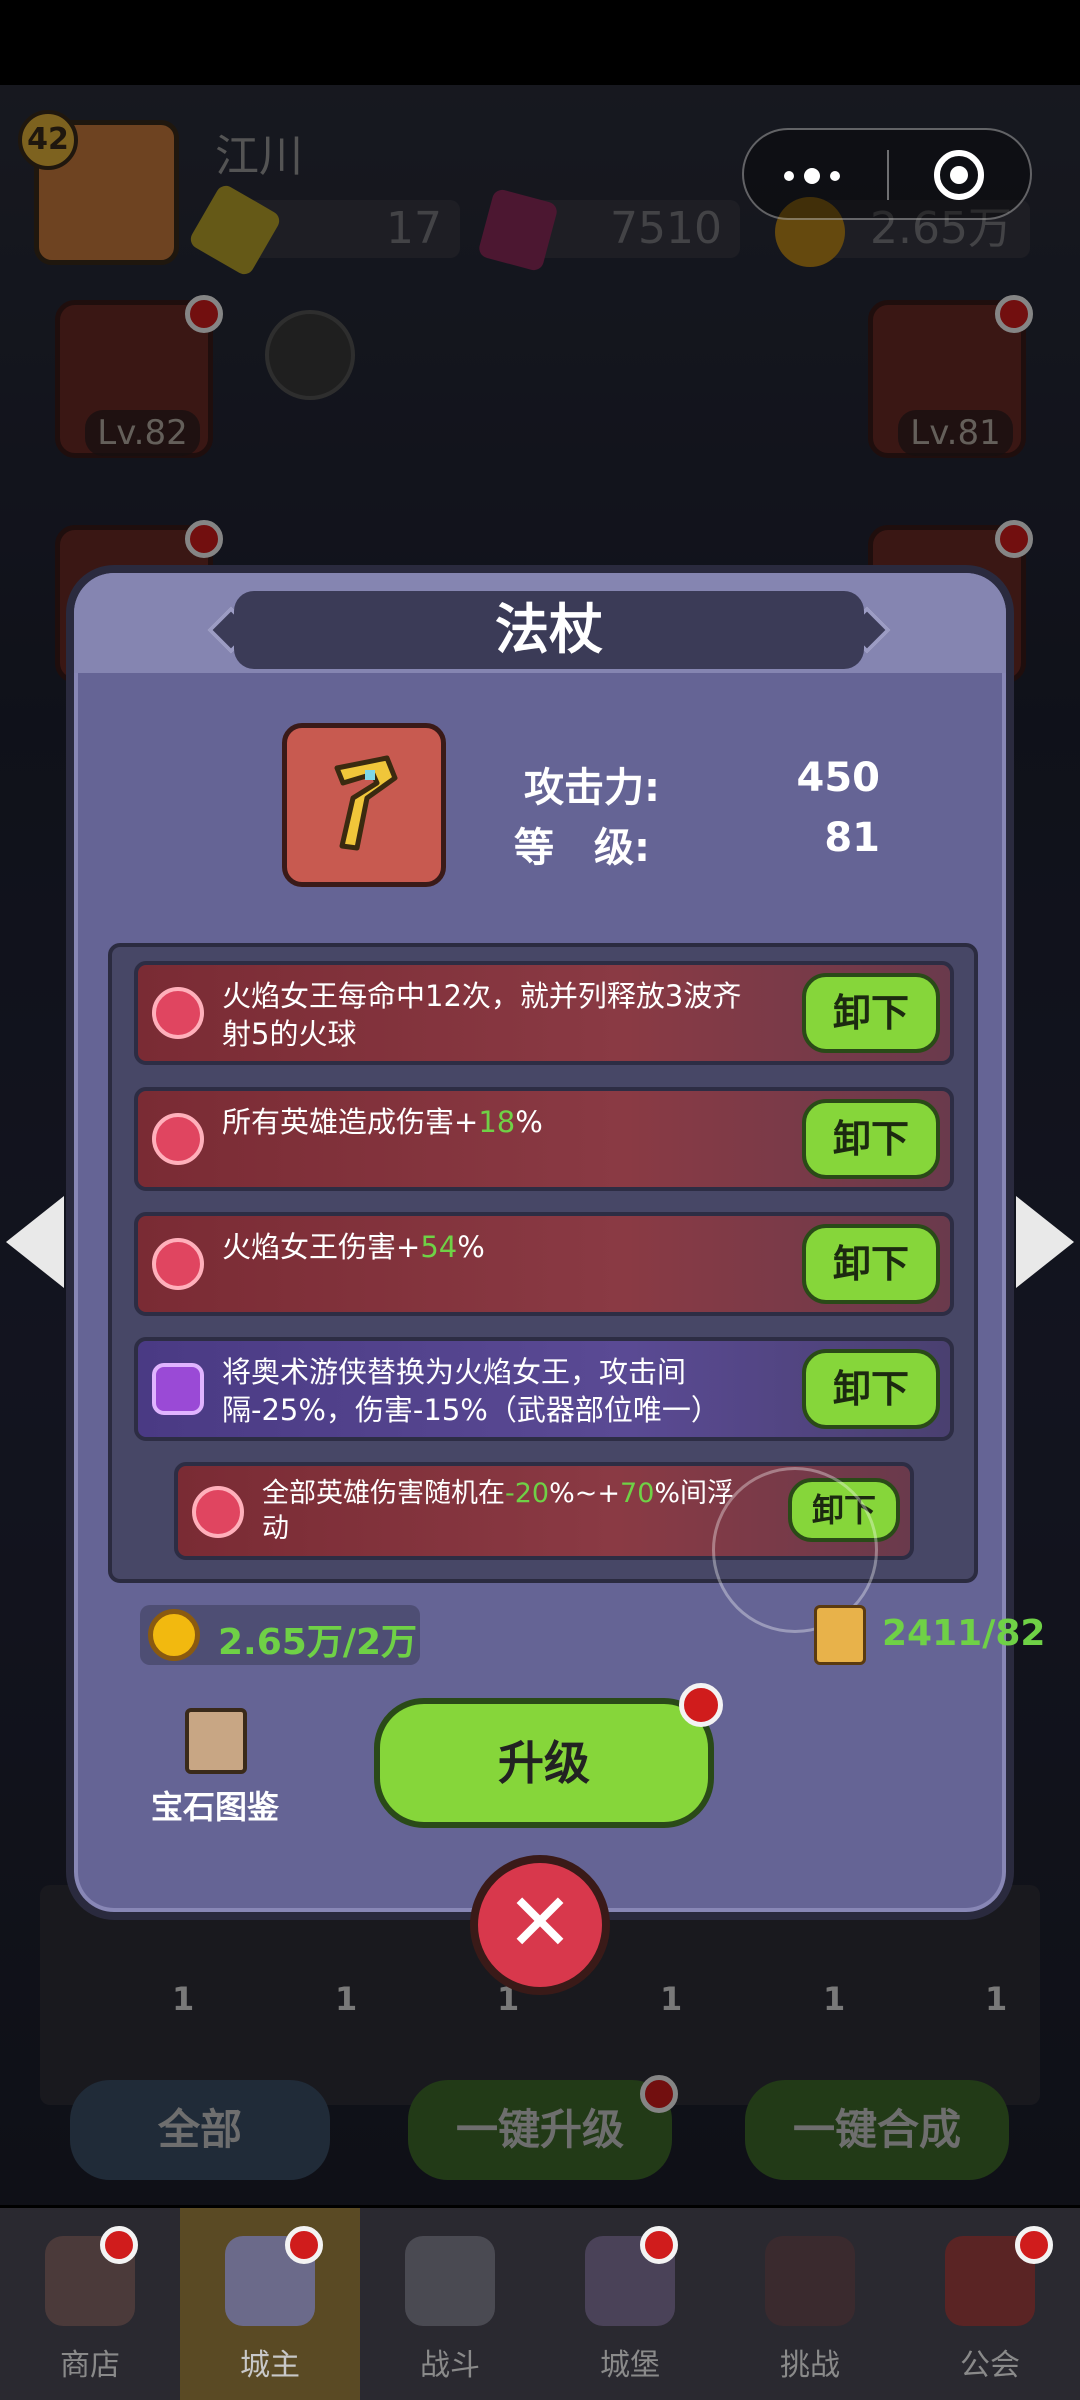 The image size is (1080, 2400). I want to click on unequip-button-1: 卸下, so click(871, 1013).